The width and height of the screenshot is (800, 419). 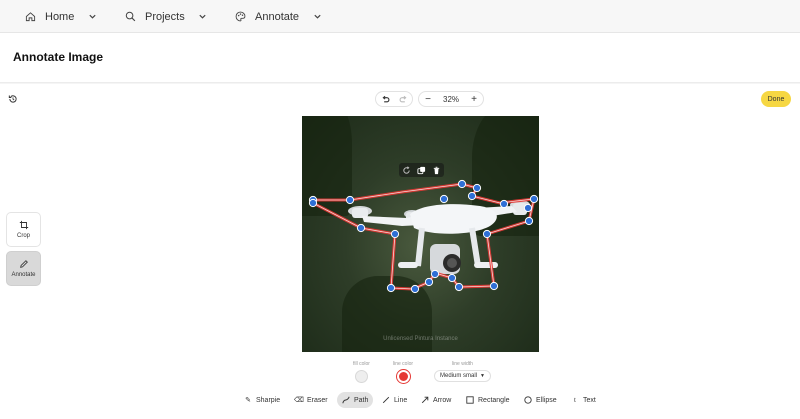 What do you see at coordinates (494, 400) in the screenshot?
I see `tool-rectangle-label: Rectangle` at bounding box center [494, 400].